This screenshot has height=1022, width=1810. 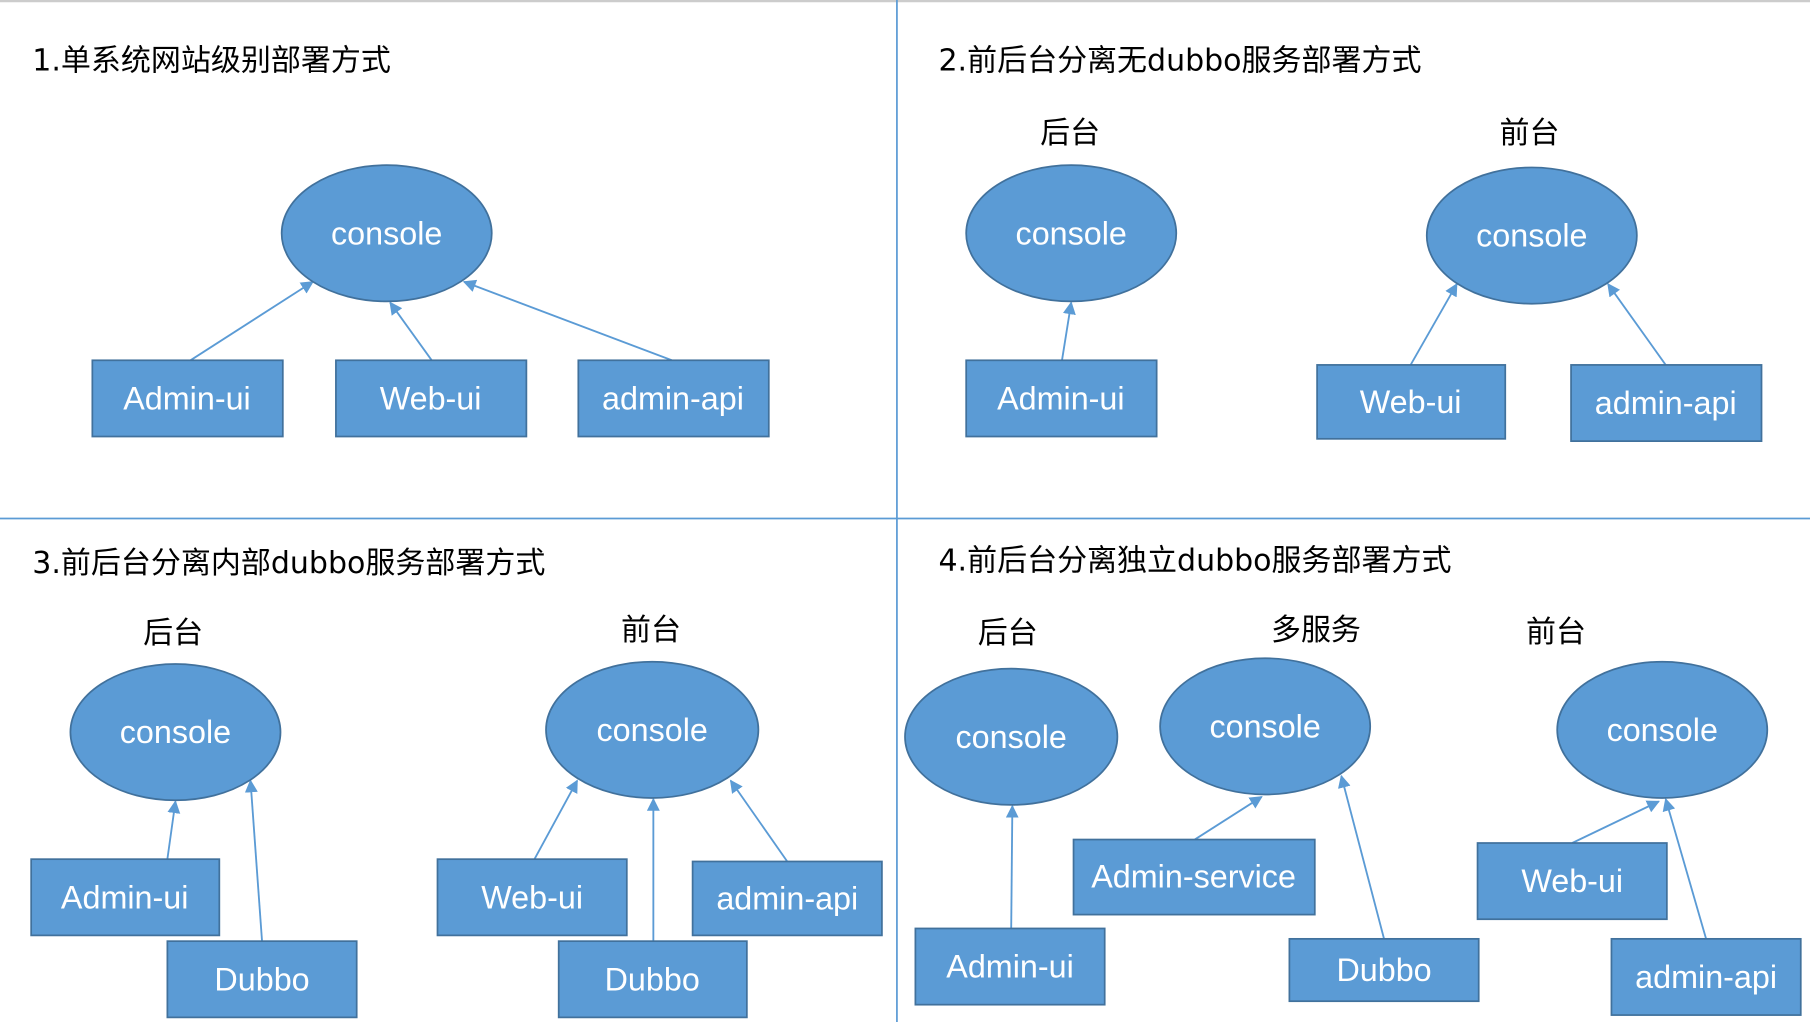 I want to click on panel-title: 4.前后台分离独立dubbo服务部署方式, so click(x=1194, y=560).